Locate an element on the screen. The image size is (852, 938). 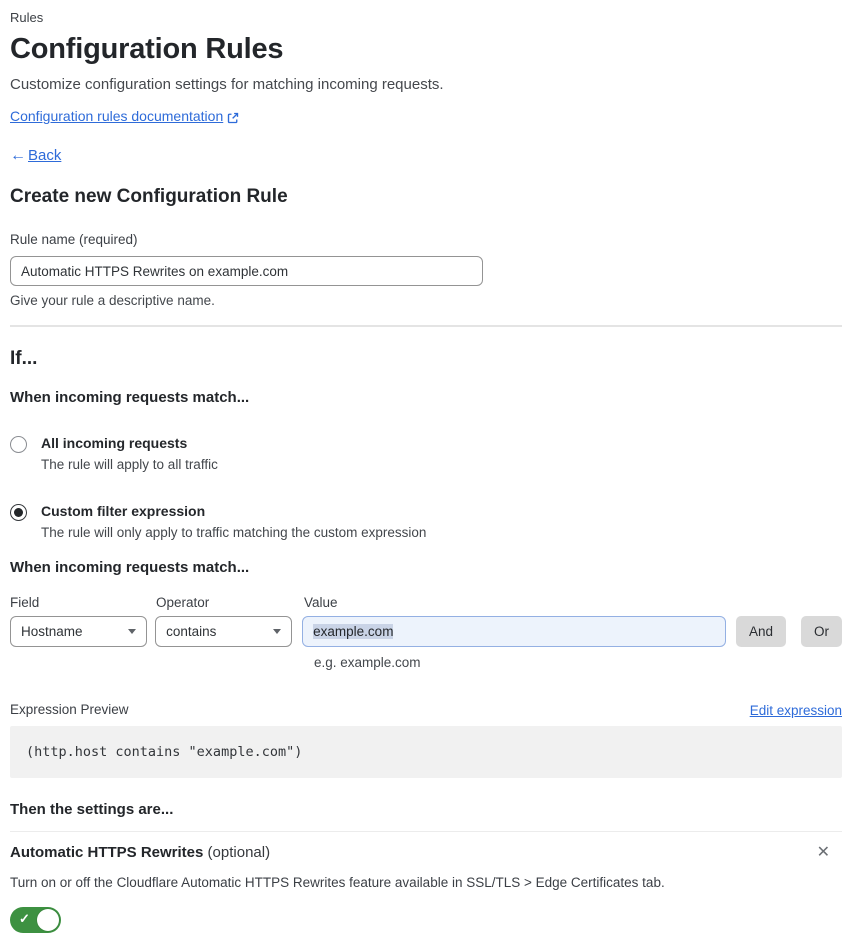
or-button: Or is located at coordinates (821, 631).